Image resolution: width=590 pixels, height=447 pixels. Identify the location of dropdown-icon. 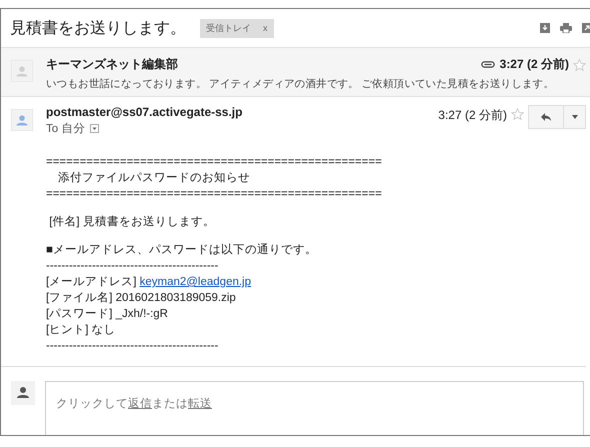
(95, 128).